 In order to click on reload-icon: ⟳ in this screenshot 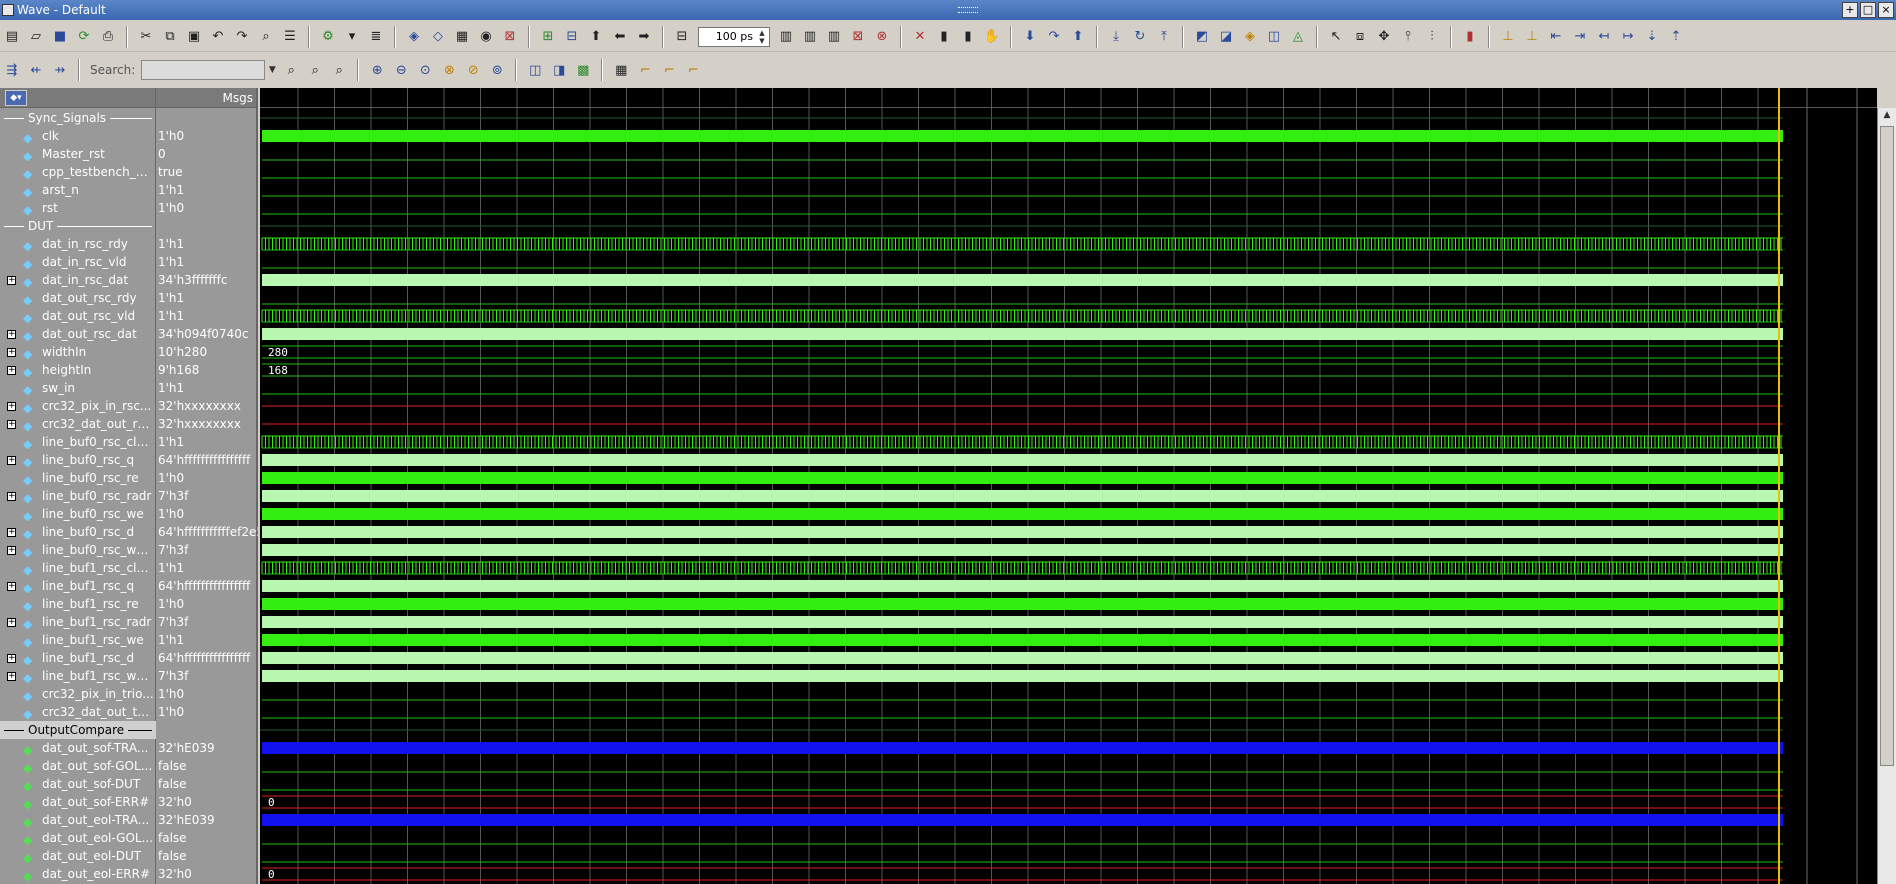, I will do `click(84, 37)`.